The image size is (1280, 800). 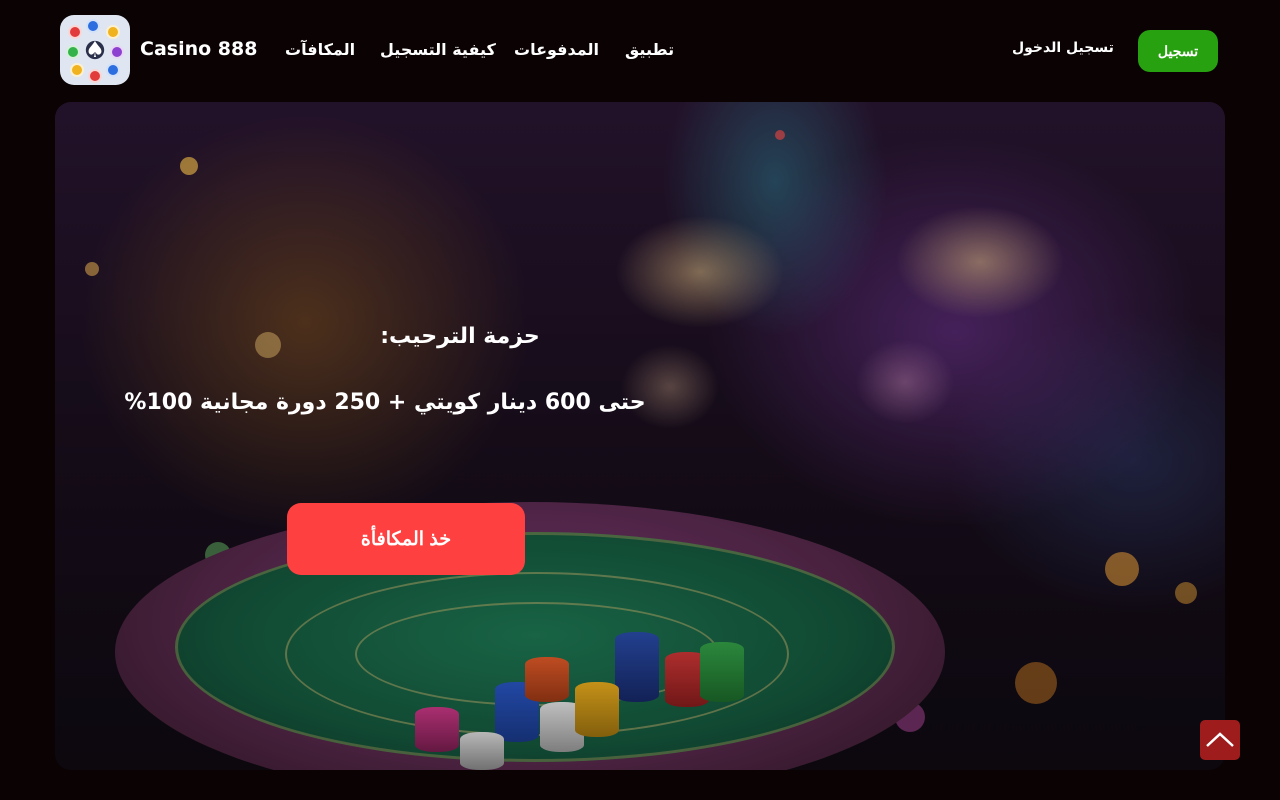 I want to click on login-link: تسجيل الدخول, so click(x=1063, y=48).